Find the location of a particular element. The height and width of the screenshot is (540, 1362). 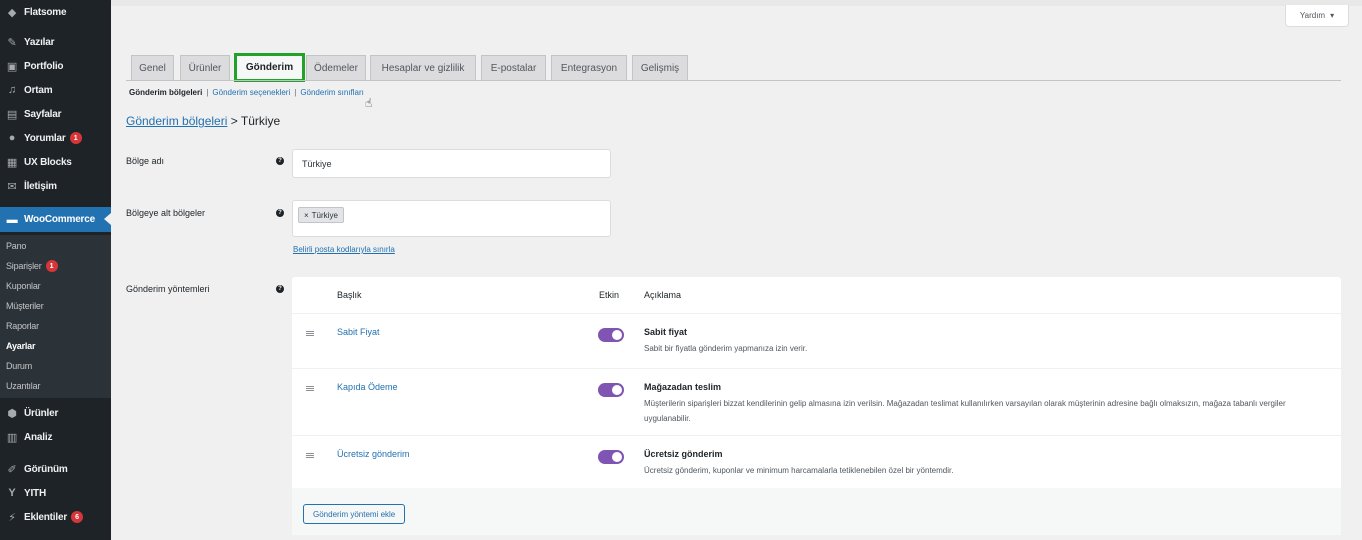

sidebar-item-comments: ● Yorumlar 1 is located at coordinates (55, 138).